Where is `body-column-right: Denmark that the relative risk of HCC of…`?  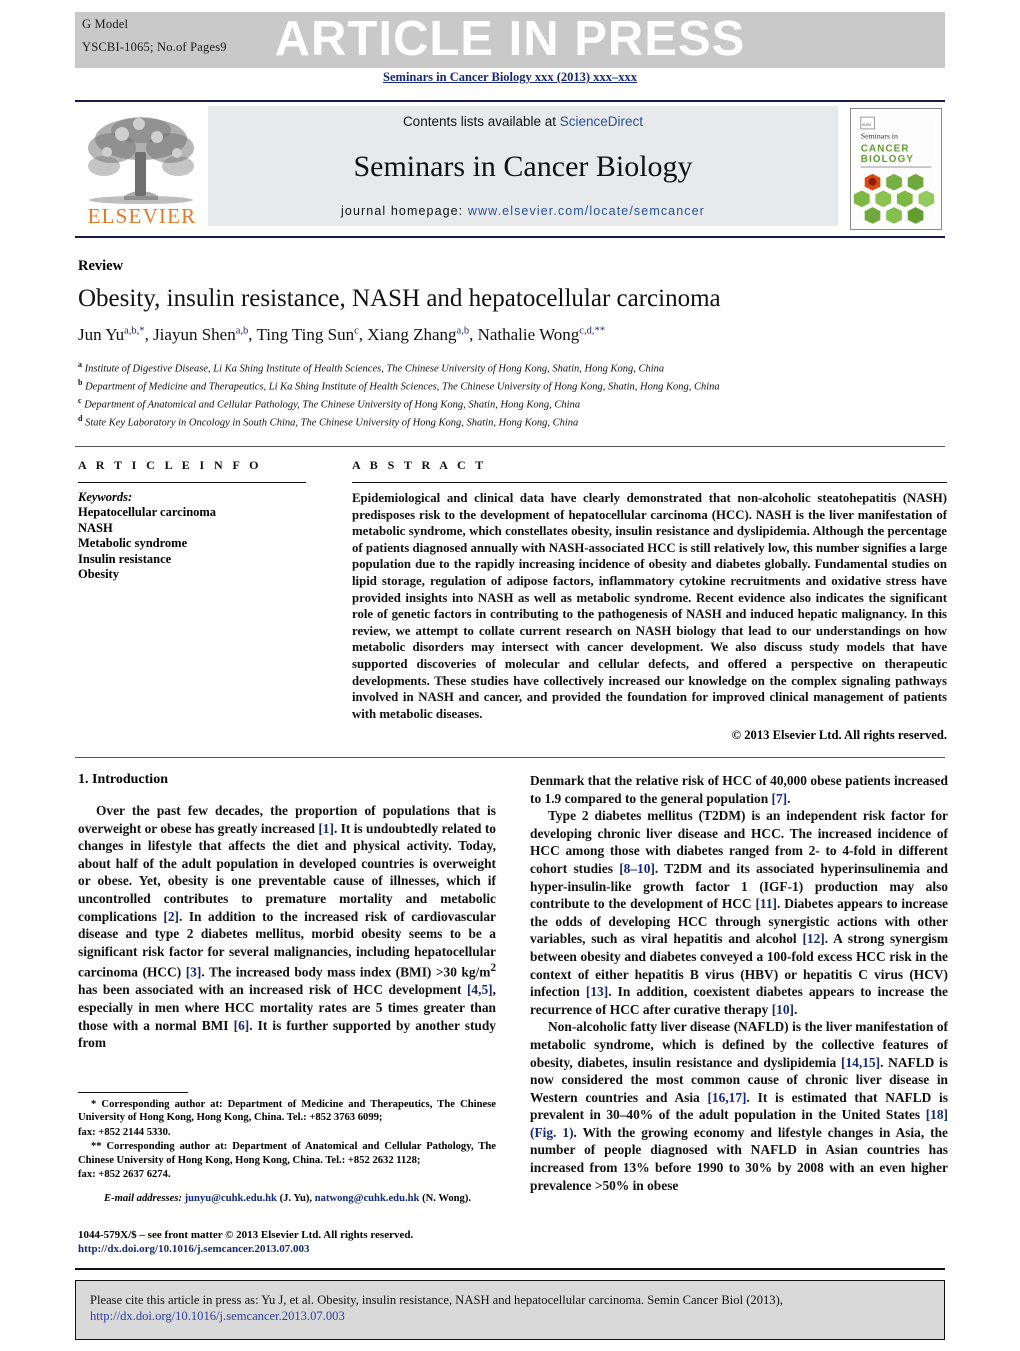 body-column-right: Denmark that the relative risk of HCC of… is located at coordinates (739, 983).